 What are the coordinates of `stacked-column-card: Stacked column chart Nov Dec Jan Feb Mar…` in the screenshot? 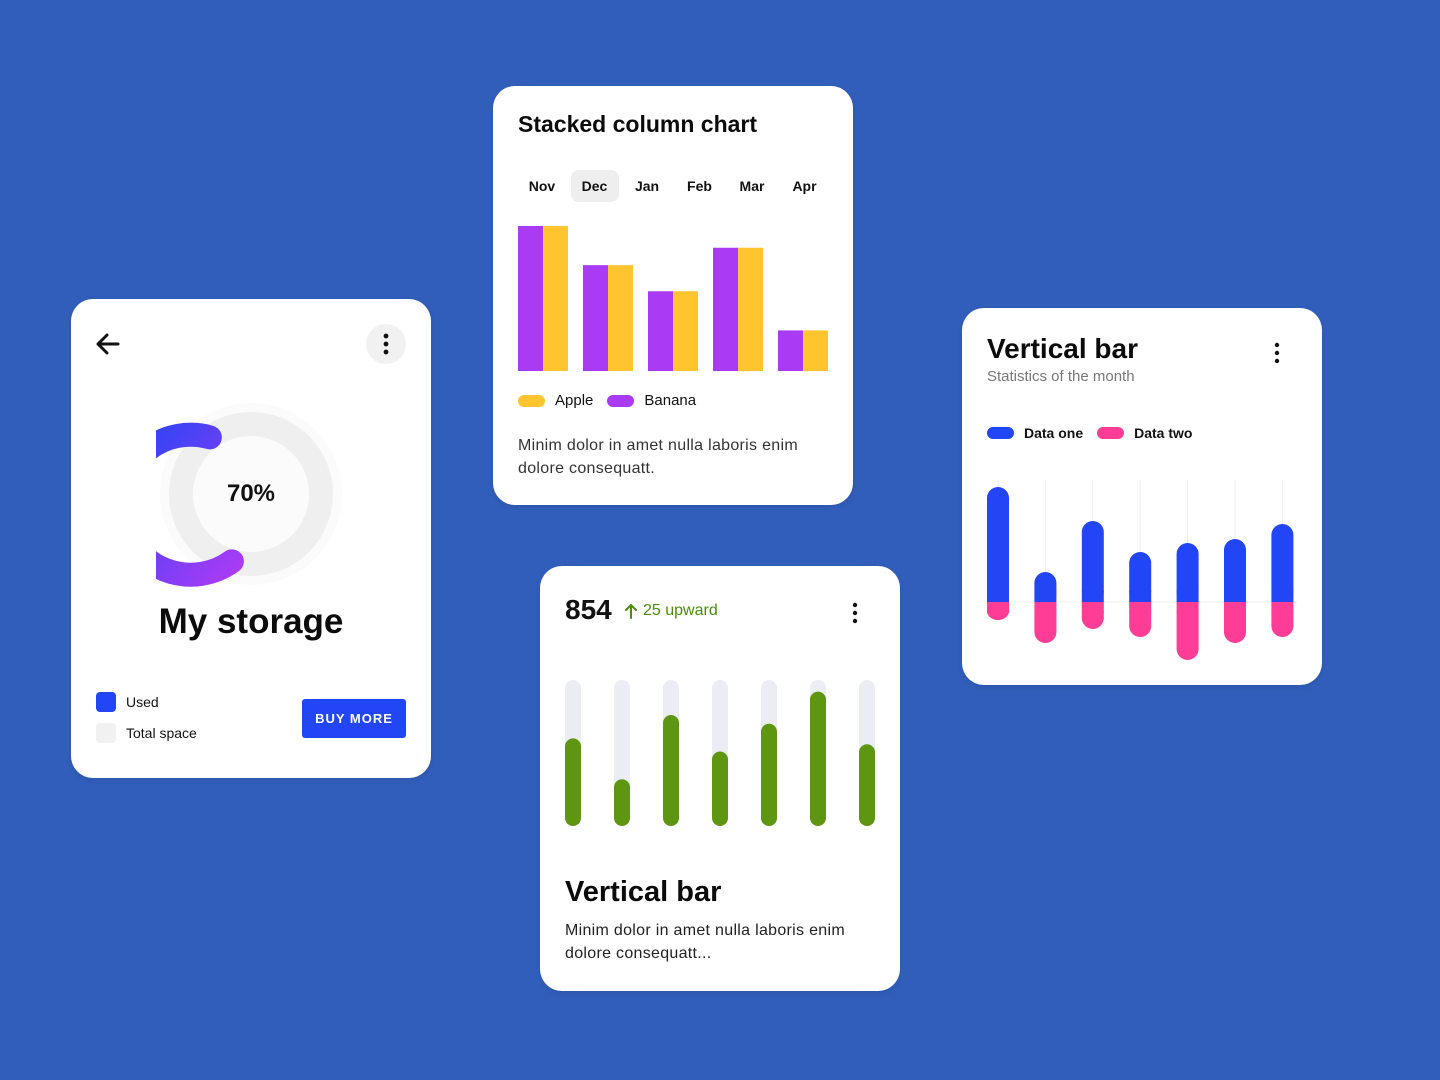 It's located at (673, 295).